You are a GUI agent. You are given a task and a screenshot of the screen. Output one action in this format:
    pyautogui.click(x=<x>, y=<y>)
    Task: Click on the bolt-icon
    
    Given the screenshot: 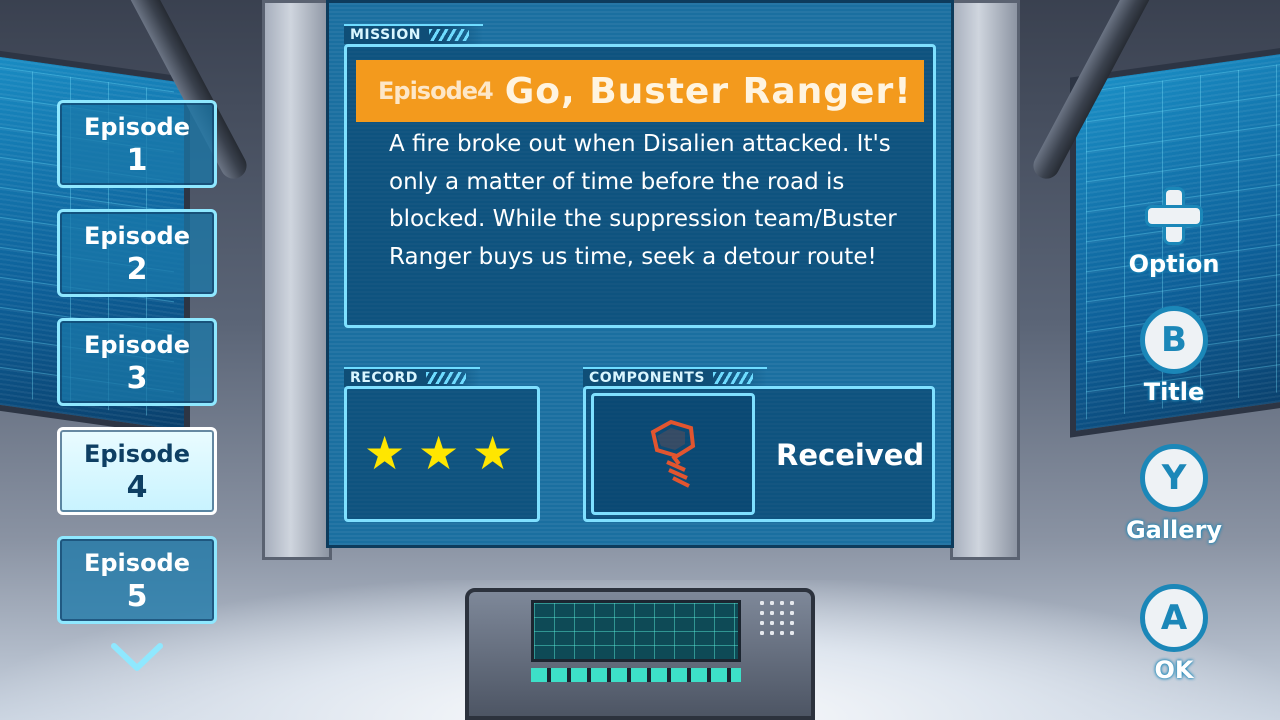 What is the action you would take?
    pyautogui.click(x=673, y=453)
    